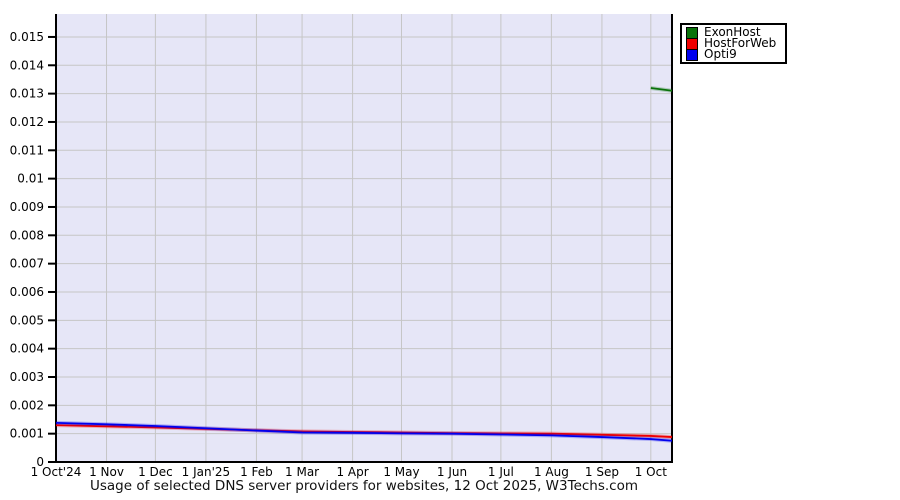 The width and height of the screenshot is (900, 500). Describe the element at coordinates (692, 54) in the screenshot. I see `opti9-swatch-icon` at that location.